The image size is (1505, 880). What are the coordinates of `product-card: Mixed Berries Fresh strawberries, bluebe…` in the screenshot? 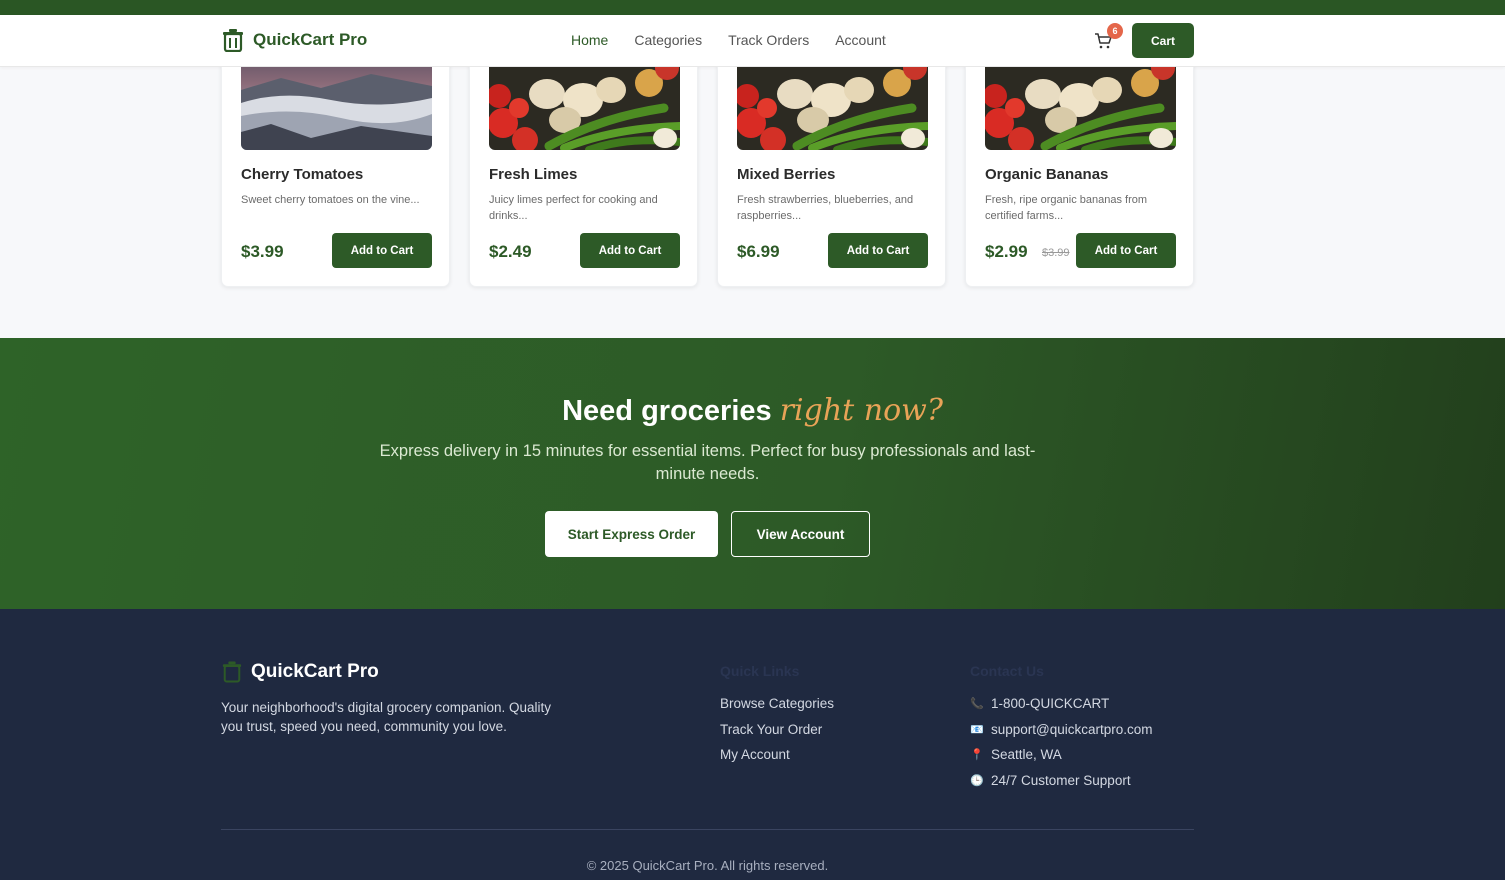 It's located at (831, 177).